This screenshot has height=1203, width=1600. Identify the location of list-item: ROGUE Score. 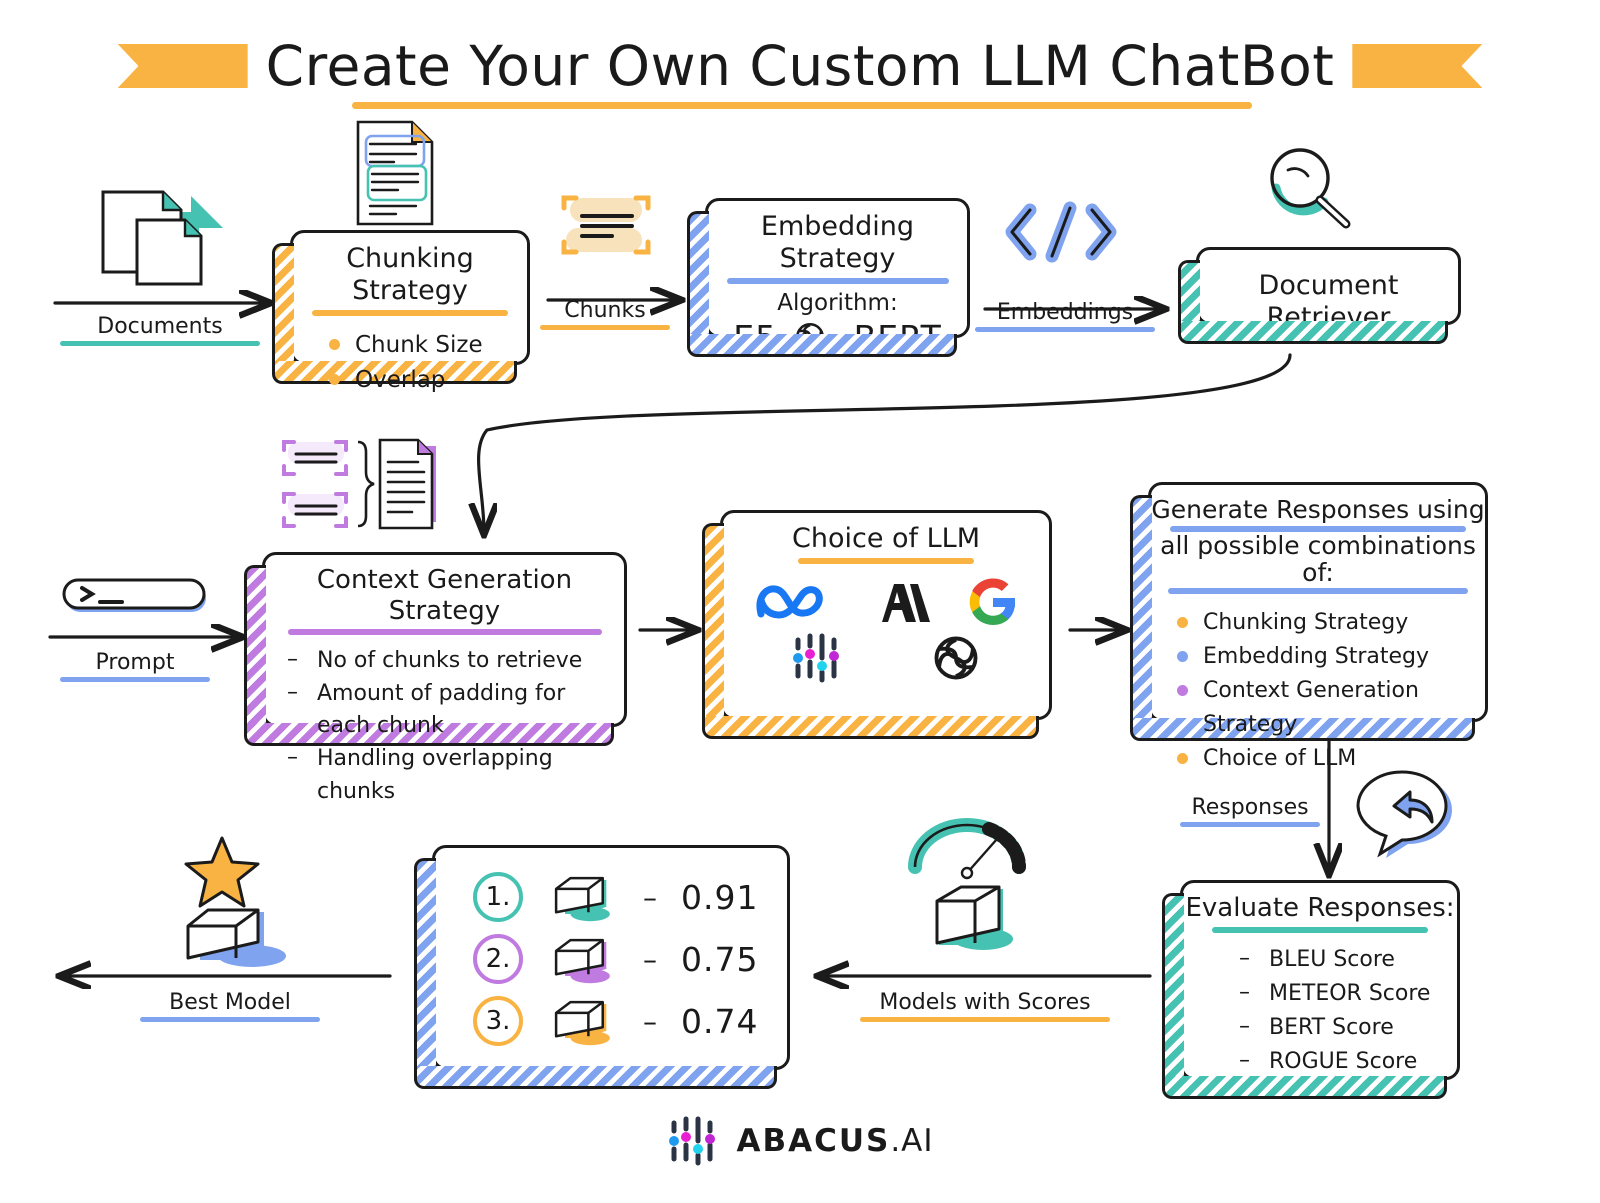
(1348, 1061).